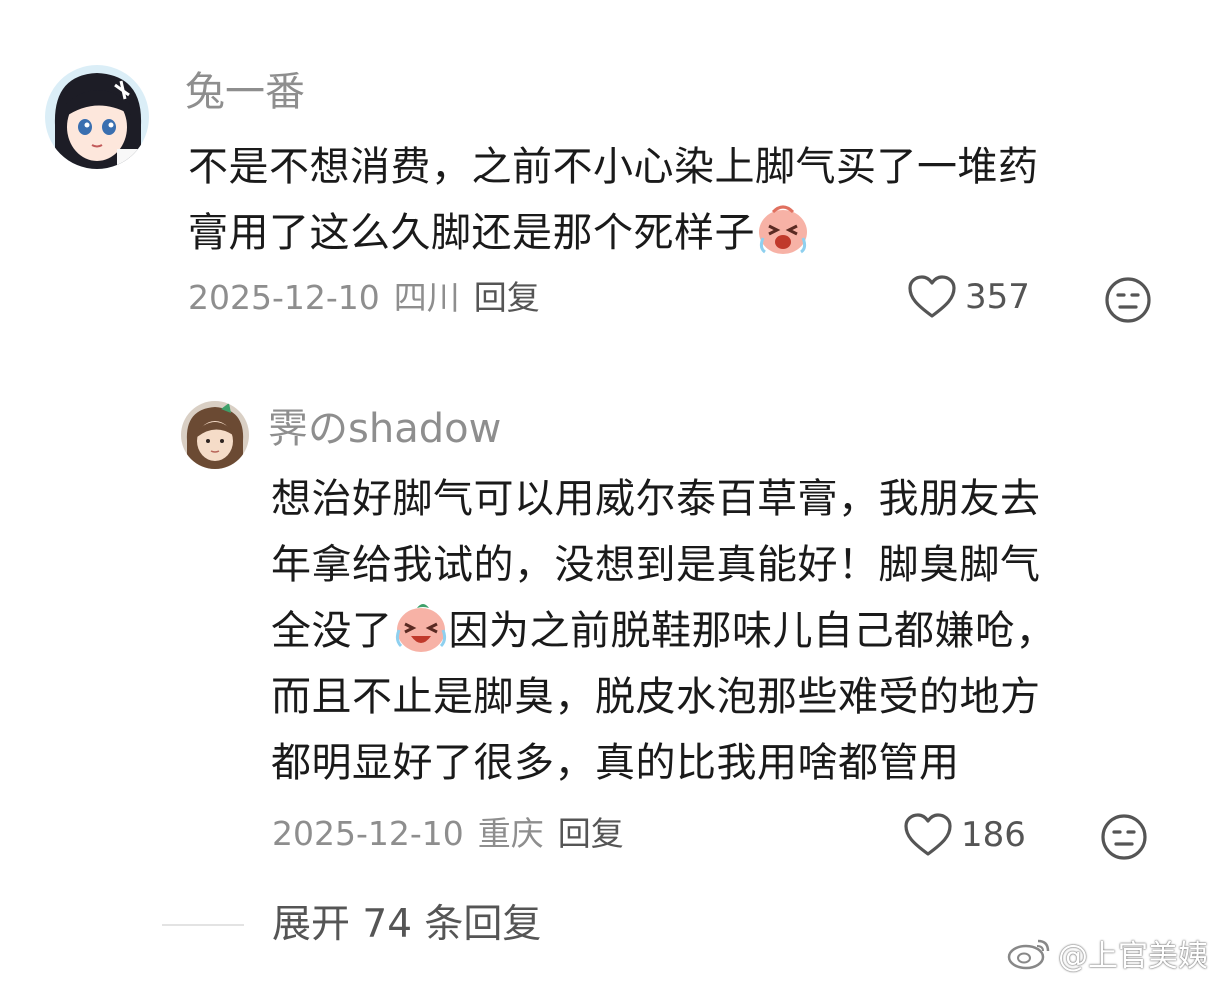 The width and height of the screenshot is (1220, 983). What do you see at coordinates (1128, 300) in the screenshot?
I see `comment-reaction-face-icon` at bounding box center [1128, 300].